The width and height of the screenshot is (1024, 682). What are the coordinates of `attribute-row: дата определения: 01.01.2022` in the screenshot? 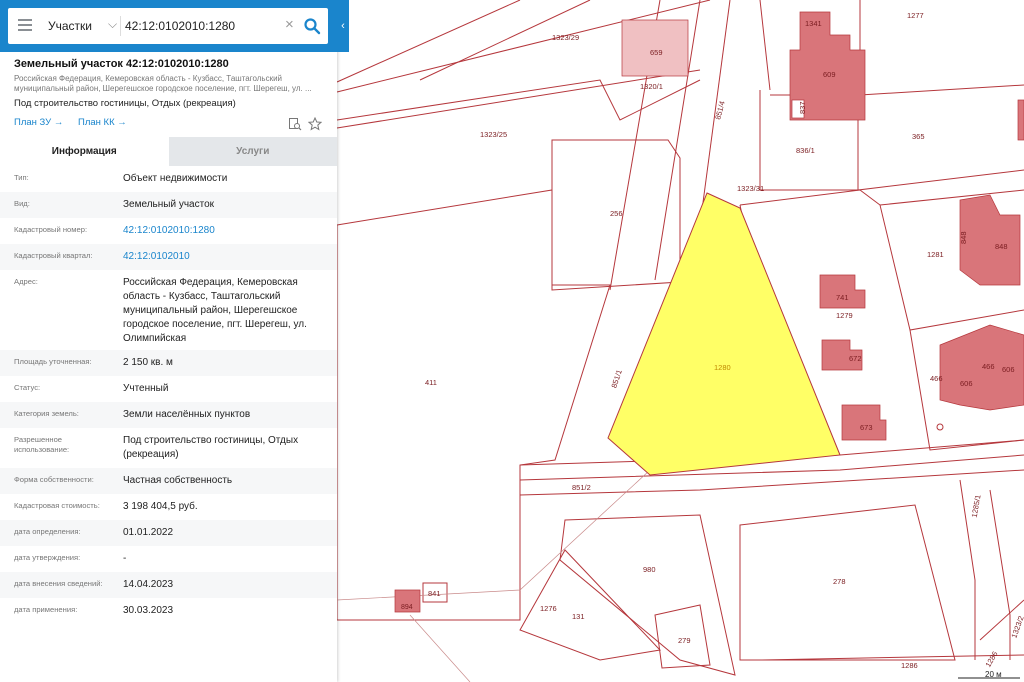 It's located at (168, 533).